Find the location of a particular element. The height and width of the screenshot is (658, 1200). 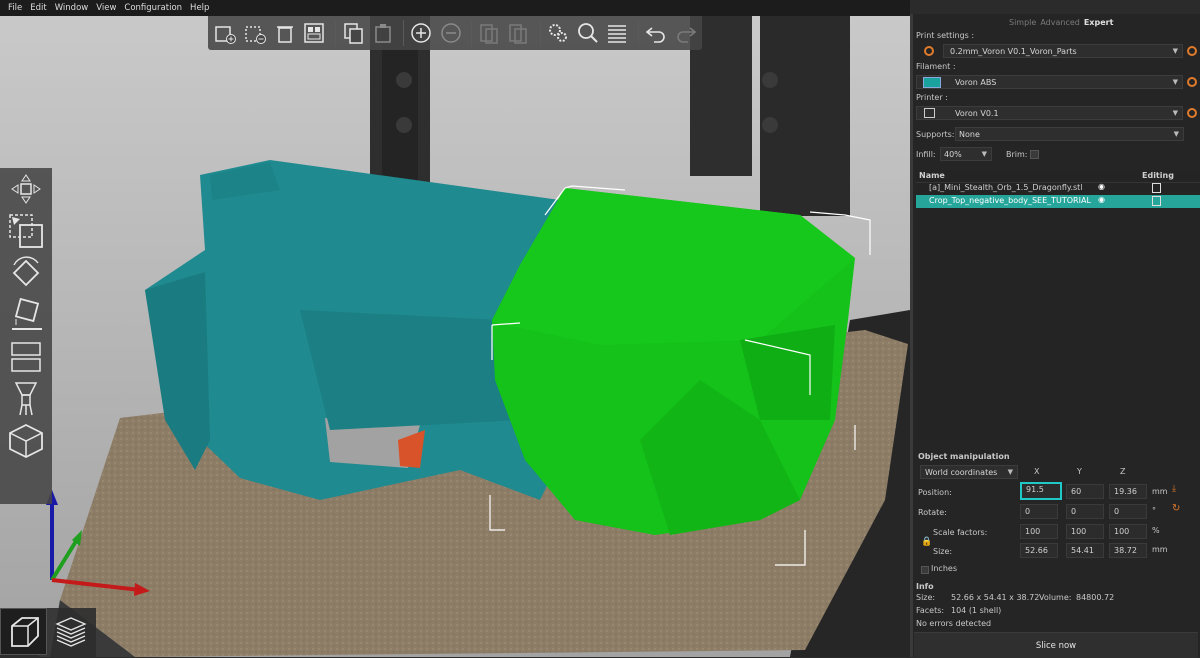

rotate-y-field: 0 is located at coordinates (1085, 511).